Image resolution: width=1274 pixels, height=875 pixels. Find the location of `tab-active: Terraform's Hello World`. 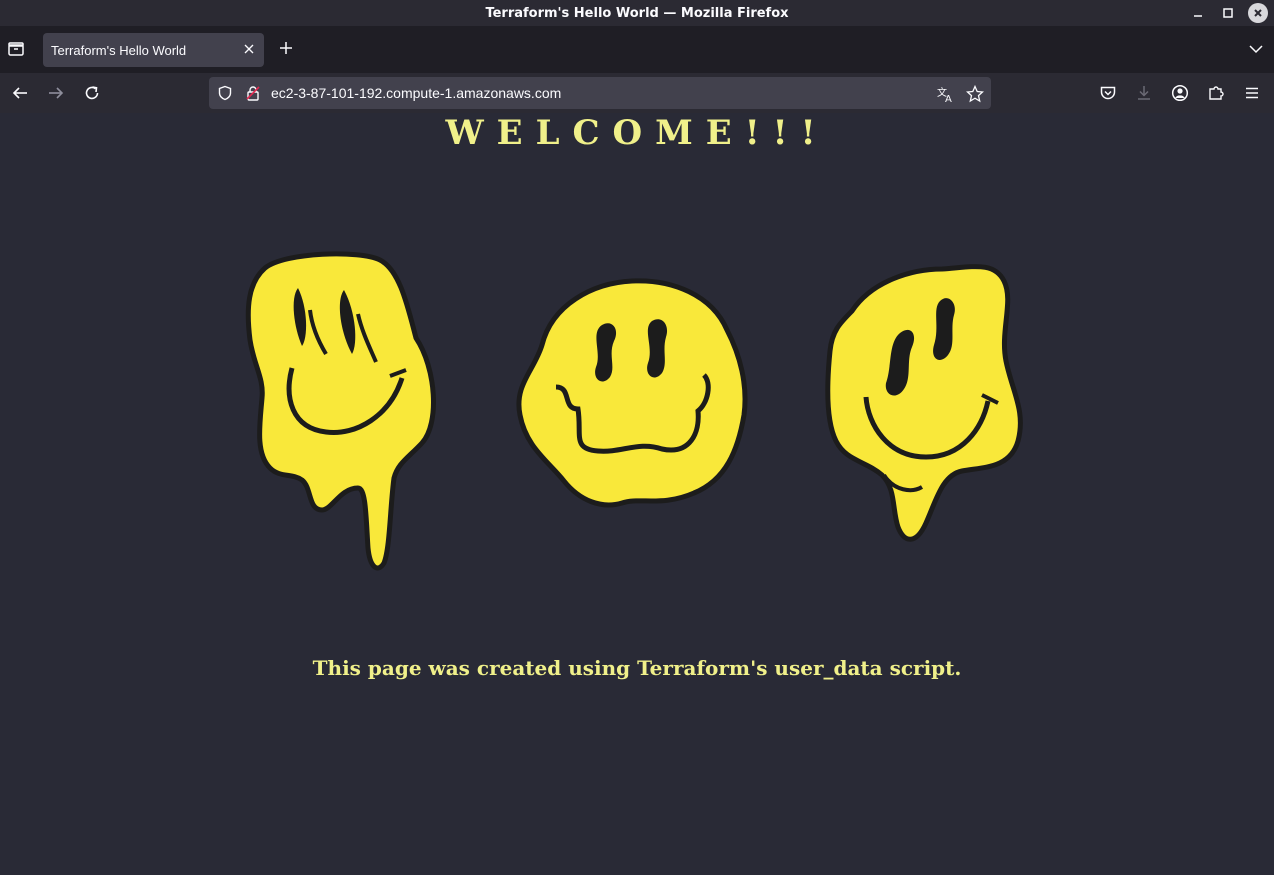

tab-active: Terraform's Hello World is located at coordinates (153, 50).